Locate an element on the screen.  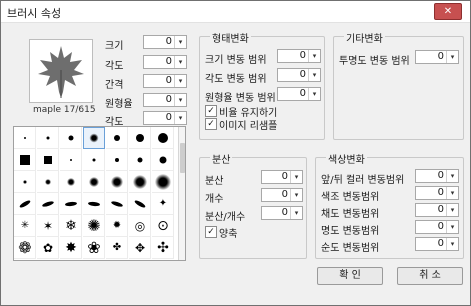
cancel-button: 취 소 is located at coordinates (430, 276).